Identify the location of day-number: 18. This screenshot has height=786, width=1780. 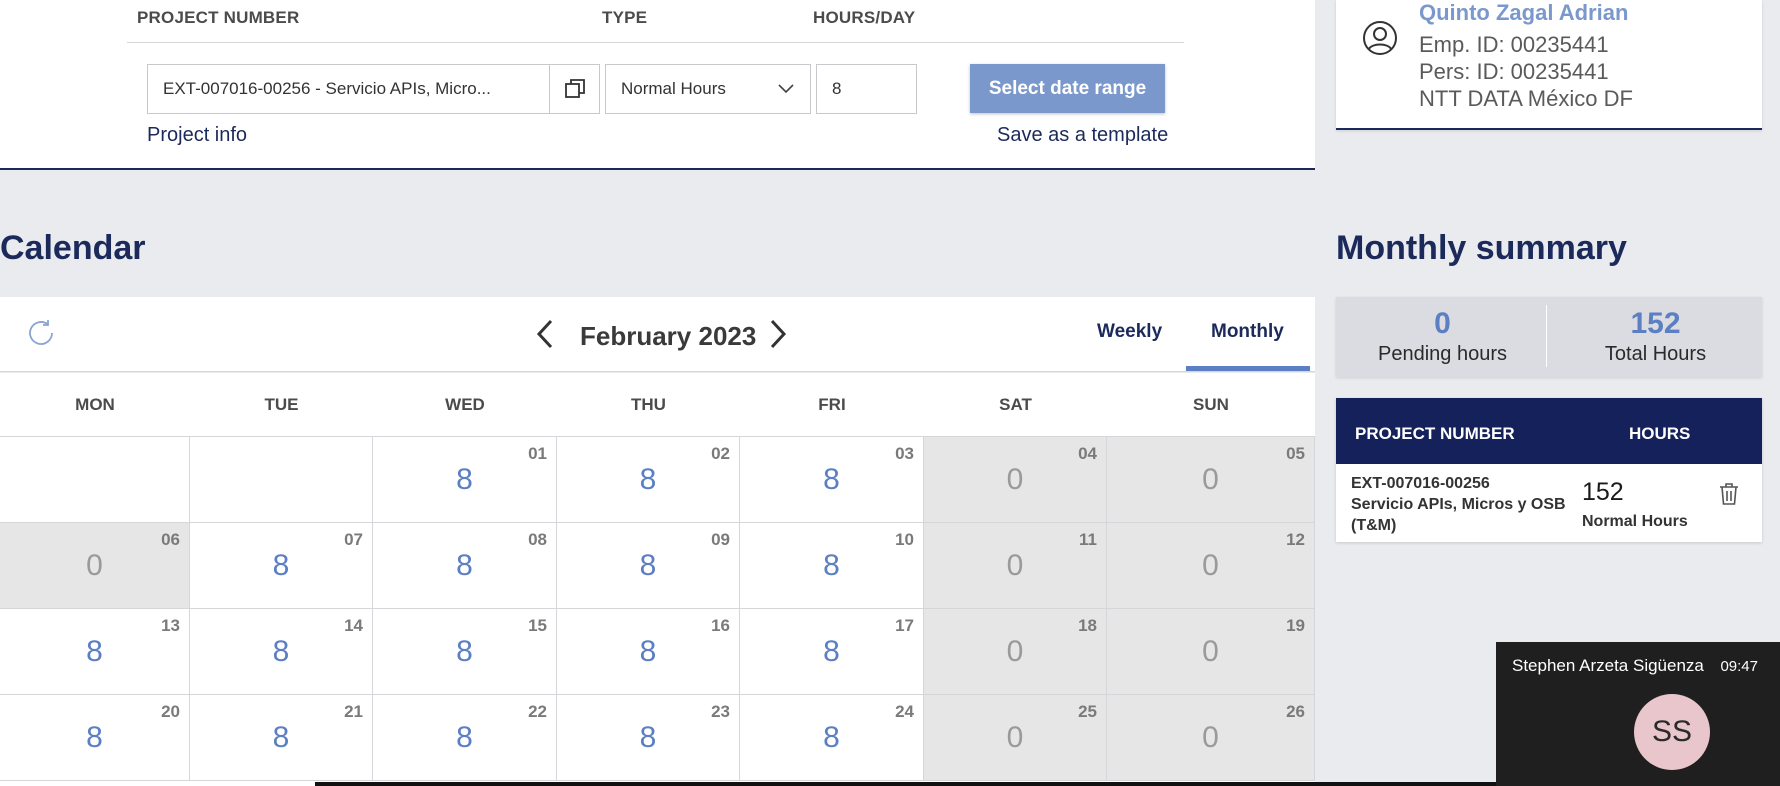
(1087, 625).